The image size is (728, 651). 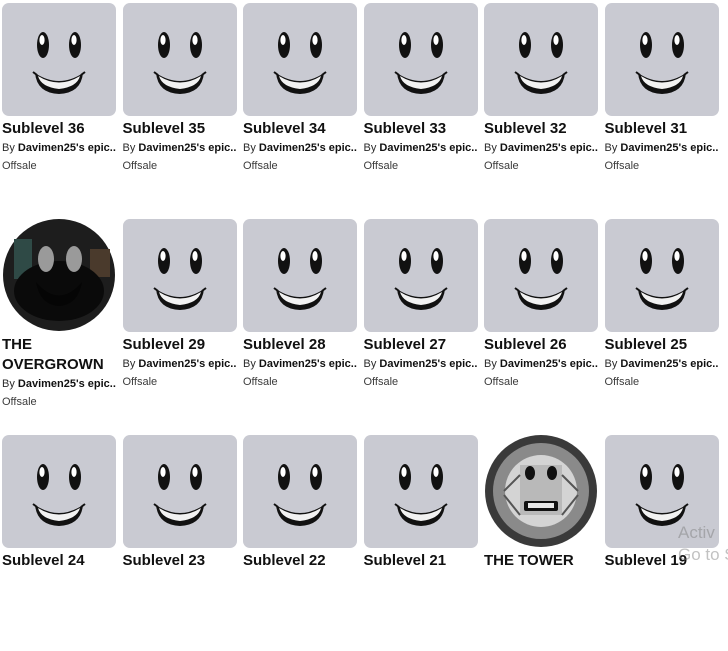 I want to click on overgrown-thumbnail-icon, so click(x=59, y=275).